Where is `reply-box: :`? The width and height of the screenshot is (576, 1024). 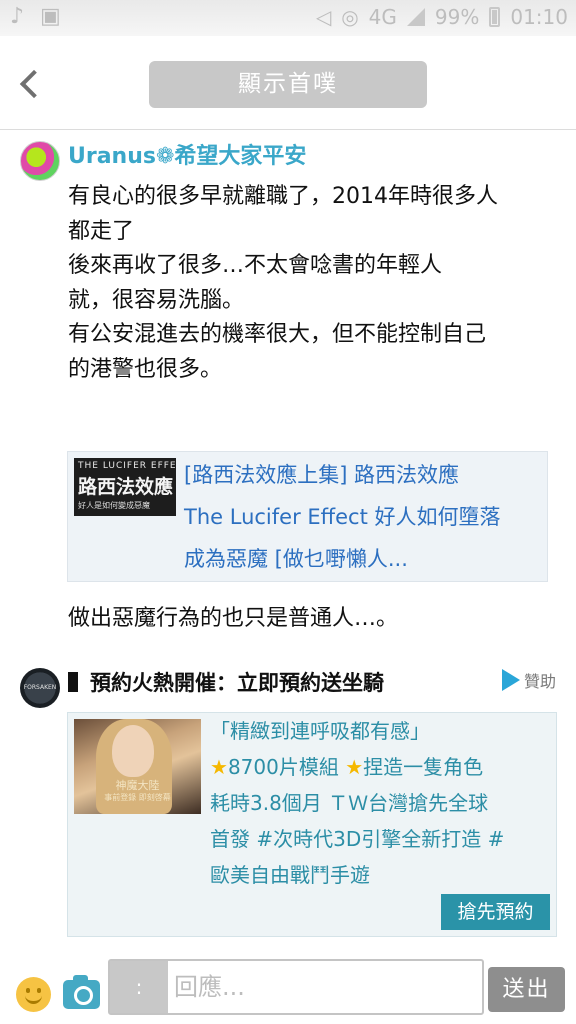
reply-box: : is located at coordinates (296, 987).